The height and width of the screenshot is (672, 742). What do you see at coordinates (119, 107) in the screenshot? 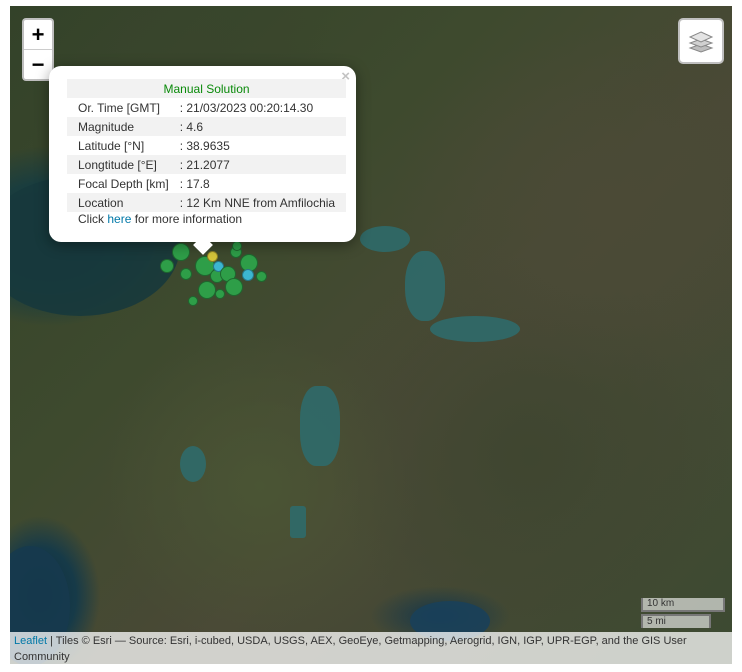
I see `detail-label: Or. Time [GMT]` at bounding box center [119, 107].